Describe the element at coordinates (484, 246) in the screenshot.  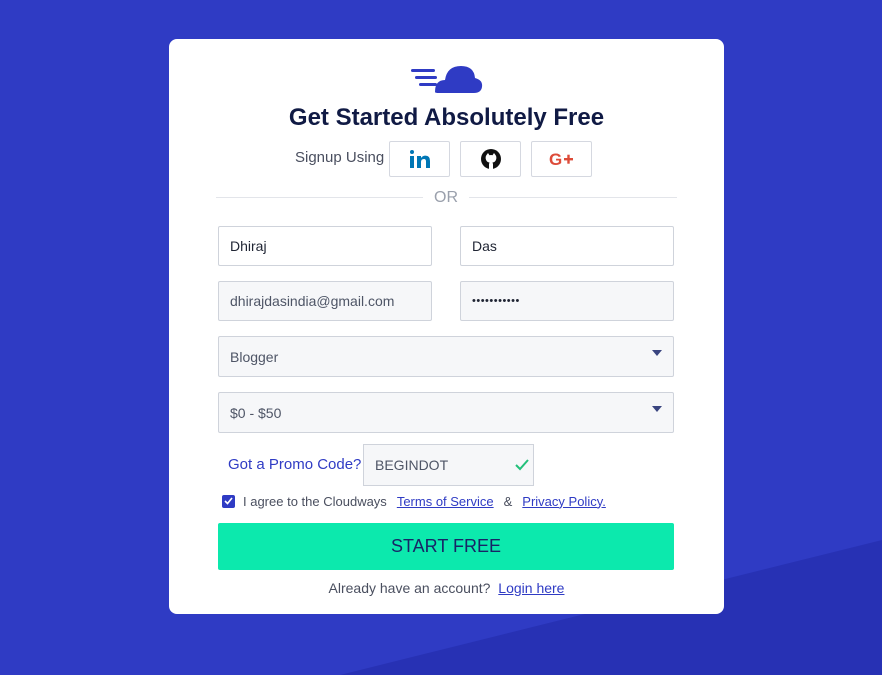
I see `last-name-value: Das` at that location.